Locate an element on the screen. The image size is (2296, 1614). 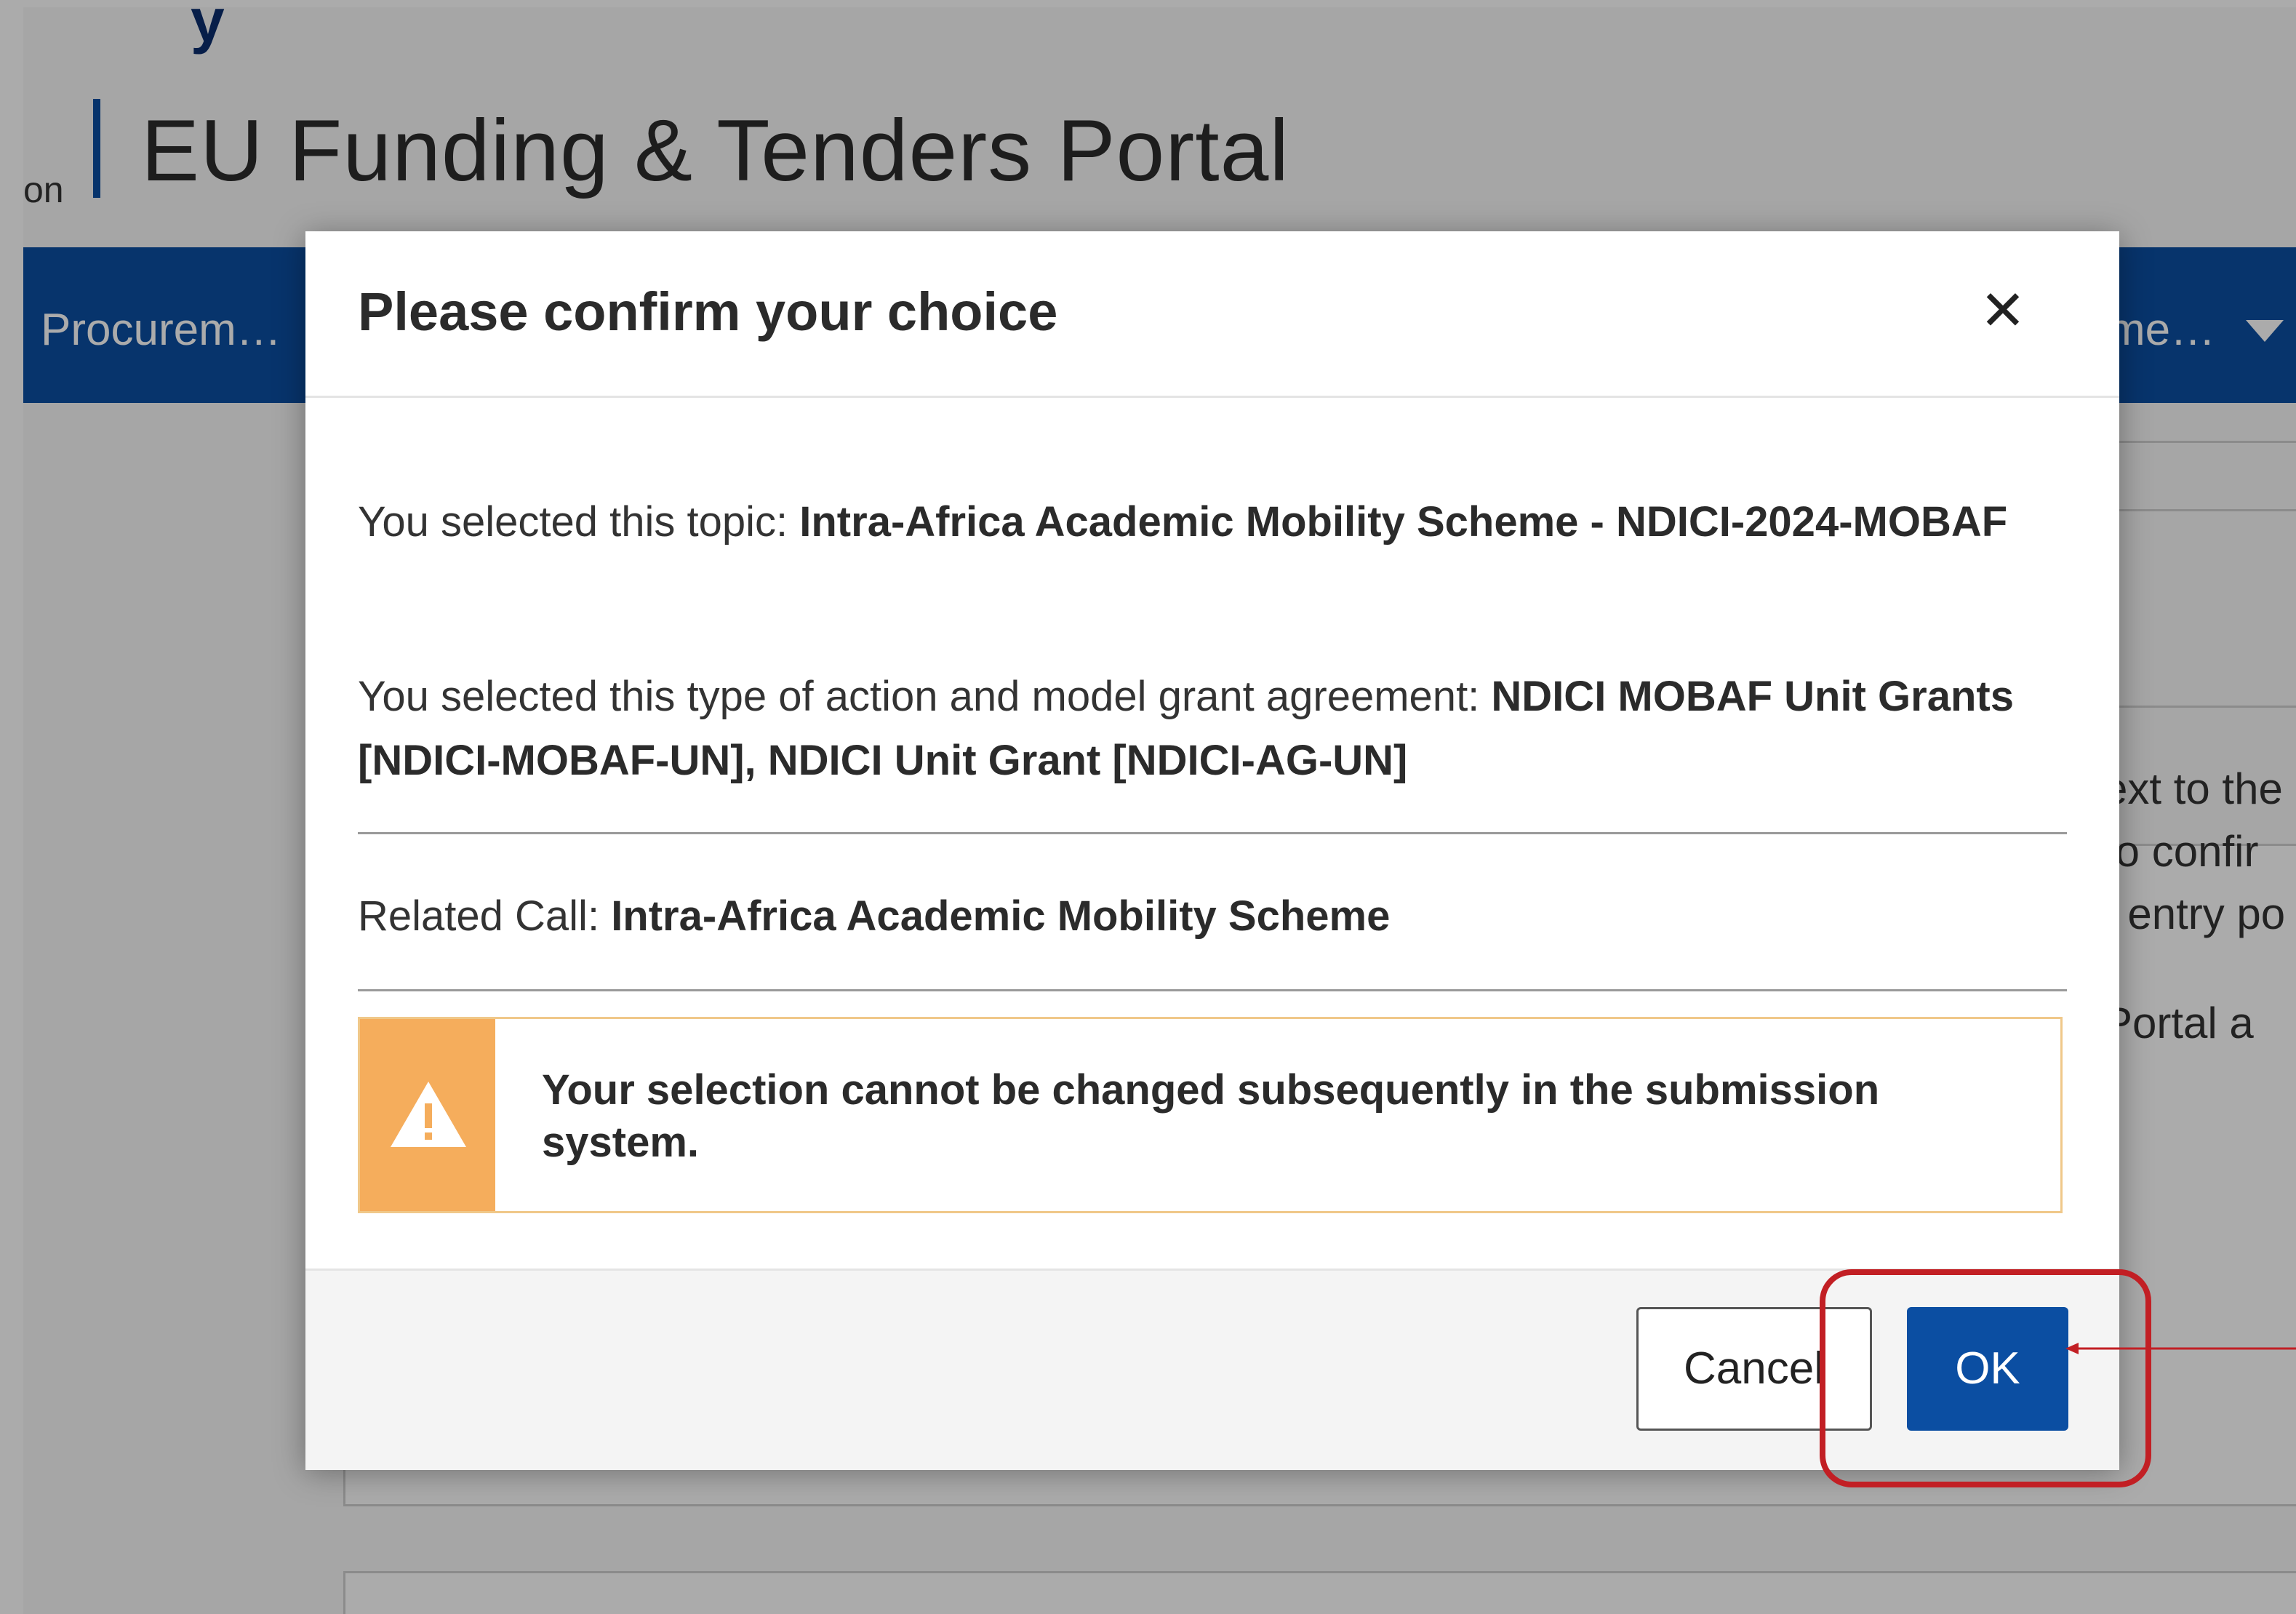
arrow-icon is located at coordinates (2180, 1349).